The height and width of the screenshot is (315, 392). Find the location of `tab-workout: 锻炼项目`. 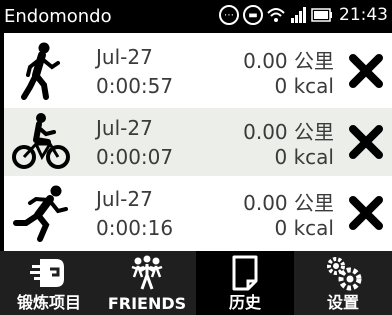

tab-workout: 锻炼项目 is located at coordinates (49, 283).